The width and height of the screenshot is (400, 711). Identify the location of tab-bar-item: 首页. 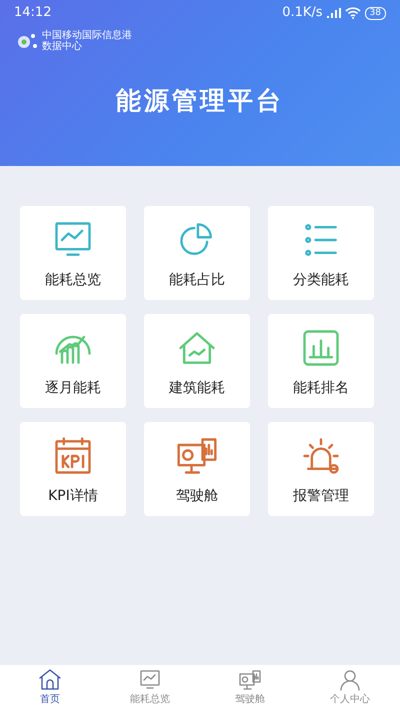
(50, 688).